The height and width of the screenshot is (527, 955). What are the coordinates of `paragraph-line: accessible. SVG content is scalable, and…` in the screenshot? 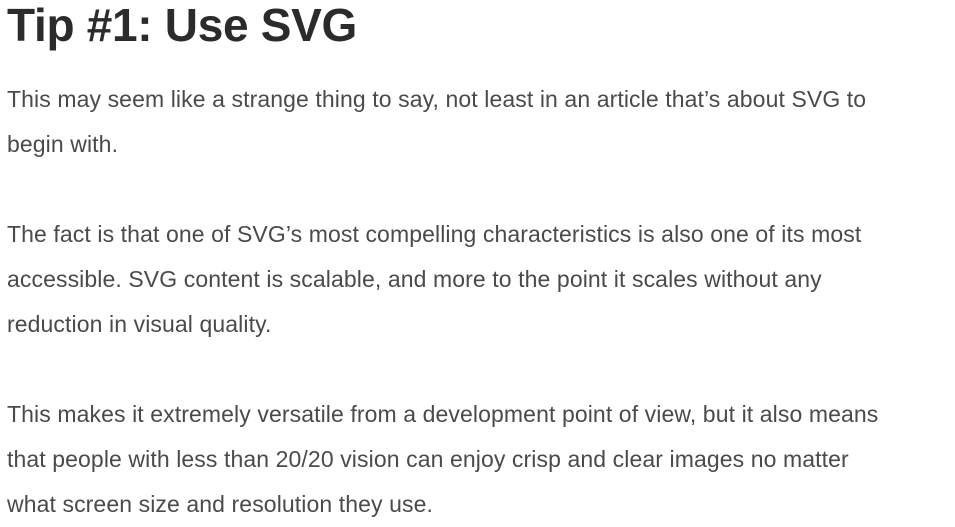 It's located at (414, 279).